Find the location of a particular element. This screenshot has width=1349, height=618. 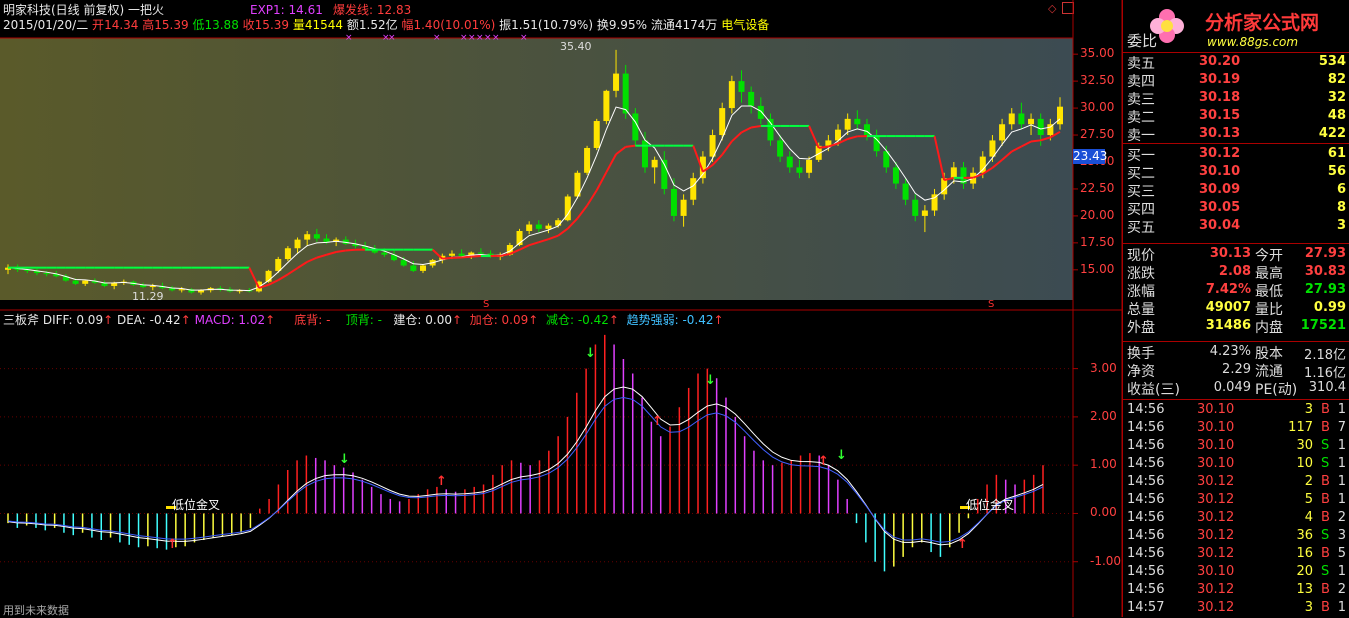

stat-value: 2.08 is located at coordinates (1226, 271).